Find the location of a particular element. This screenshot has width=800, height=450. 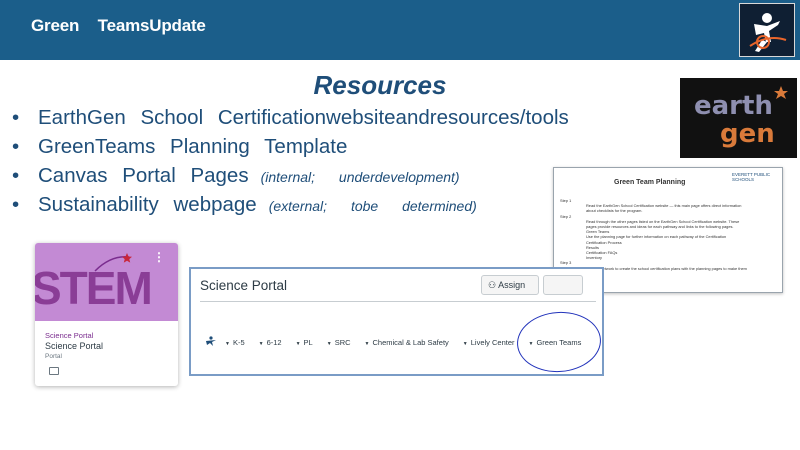

nav-item-k5: ▼ K-5 is located at coordinates (235, 342).